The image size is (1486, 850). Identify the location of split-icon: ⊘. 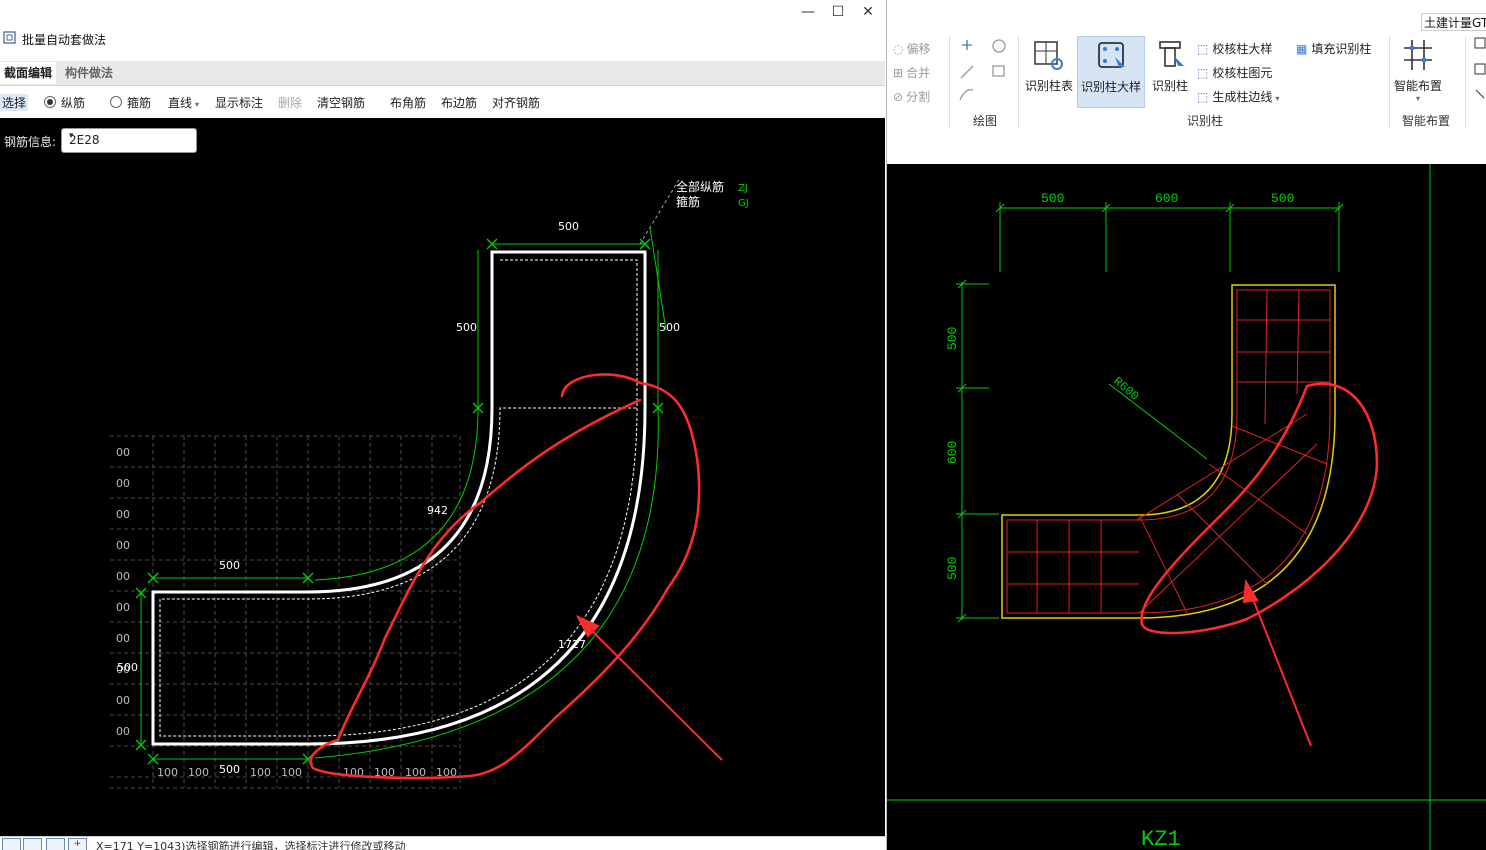
(898, 97).